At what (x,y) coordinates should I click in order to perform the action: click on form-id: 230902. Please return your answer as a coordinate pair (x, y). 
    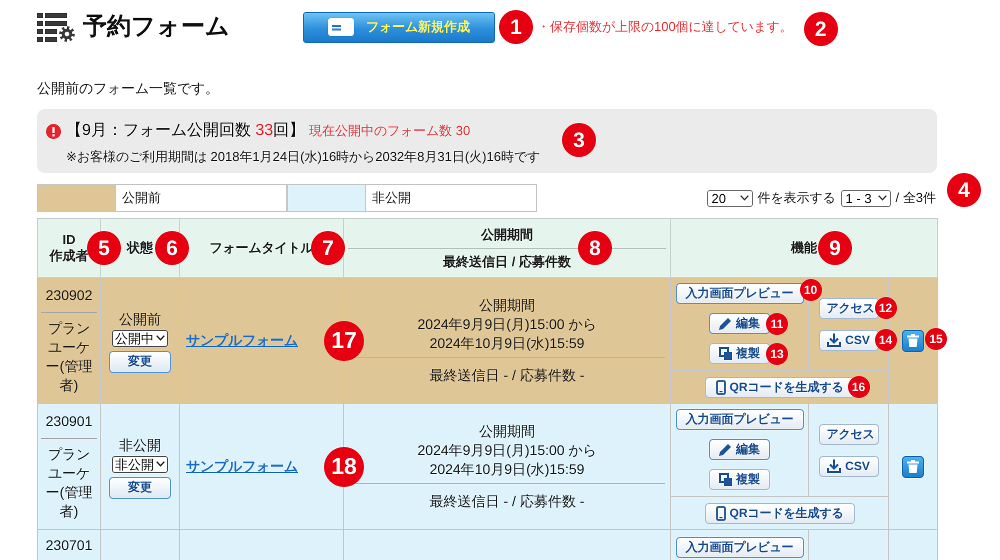
    Looking at the image, I should click on (69, 295).